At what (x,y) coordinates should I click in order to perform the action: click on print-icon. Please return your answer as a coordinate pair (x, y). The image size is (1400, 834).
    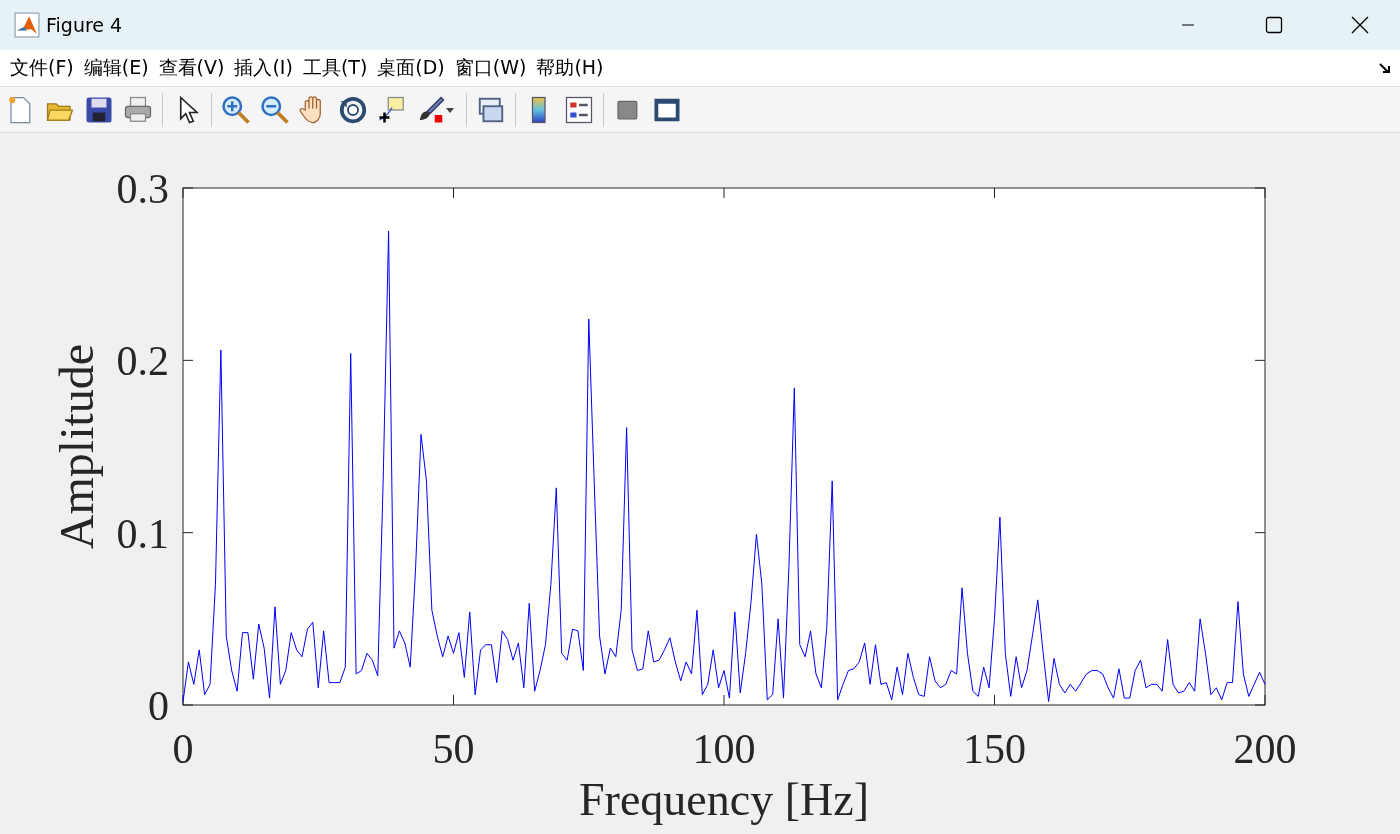
    Looking at the image, I should click on (138, 109).